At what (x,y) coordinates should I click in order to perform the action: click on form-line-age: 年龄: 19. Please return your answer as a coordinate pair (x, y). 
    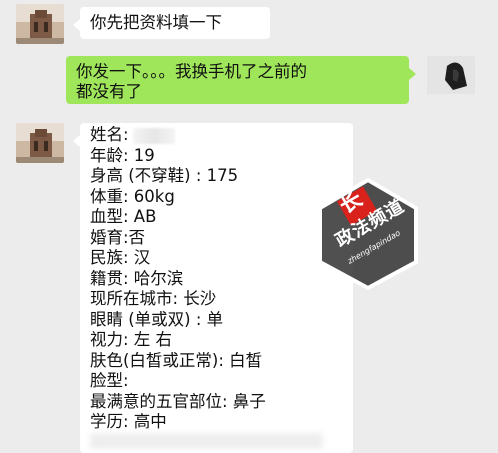
    Looking at the image, I should click on (122, 155).